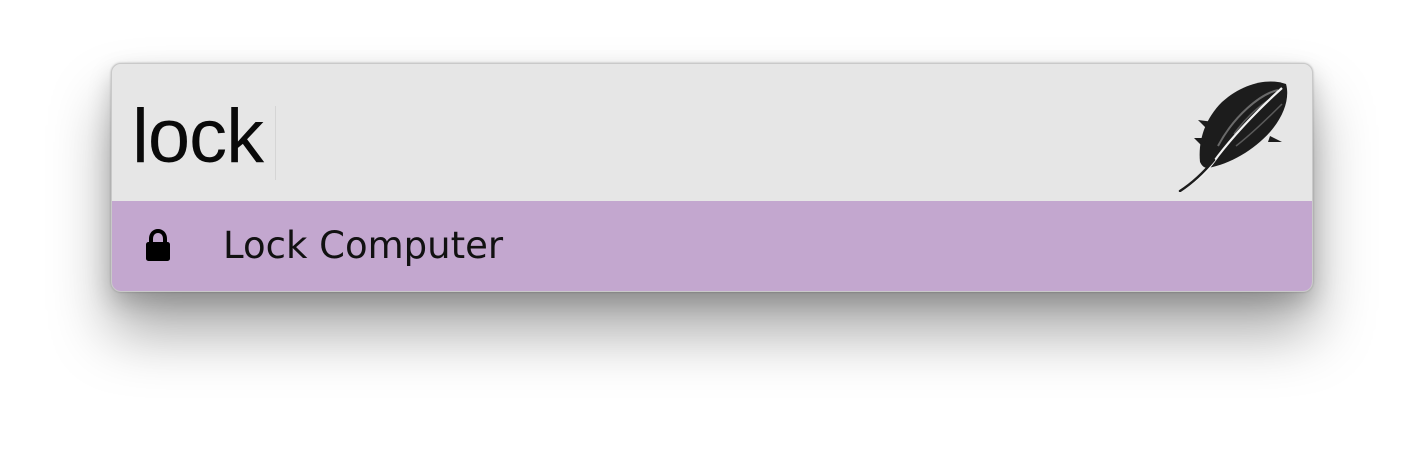  Describe the element at coordinates (275, 143) in the screenshot. I see `text-cursor` at that location.